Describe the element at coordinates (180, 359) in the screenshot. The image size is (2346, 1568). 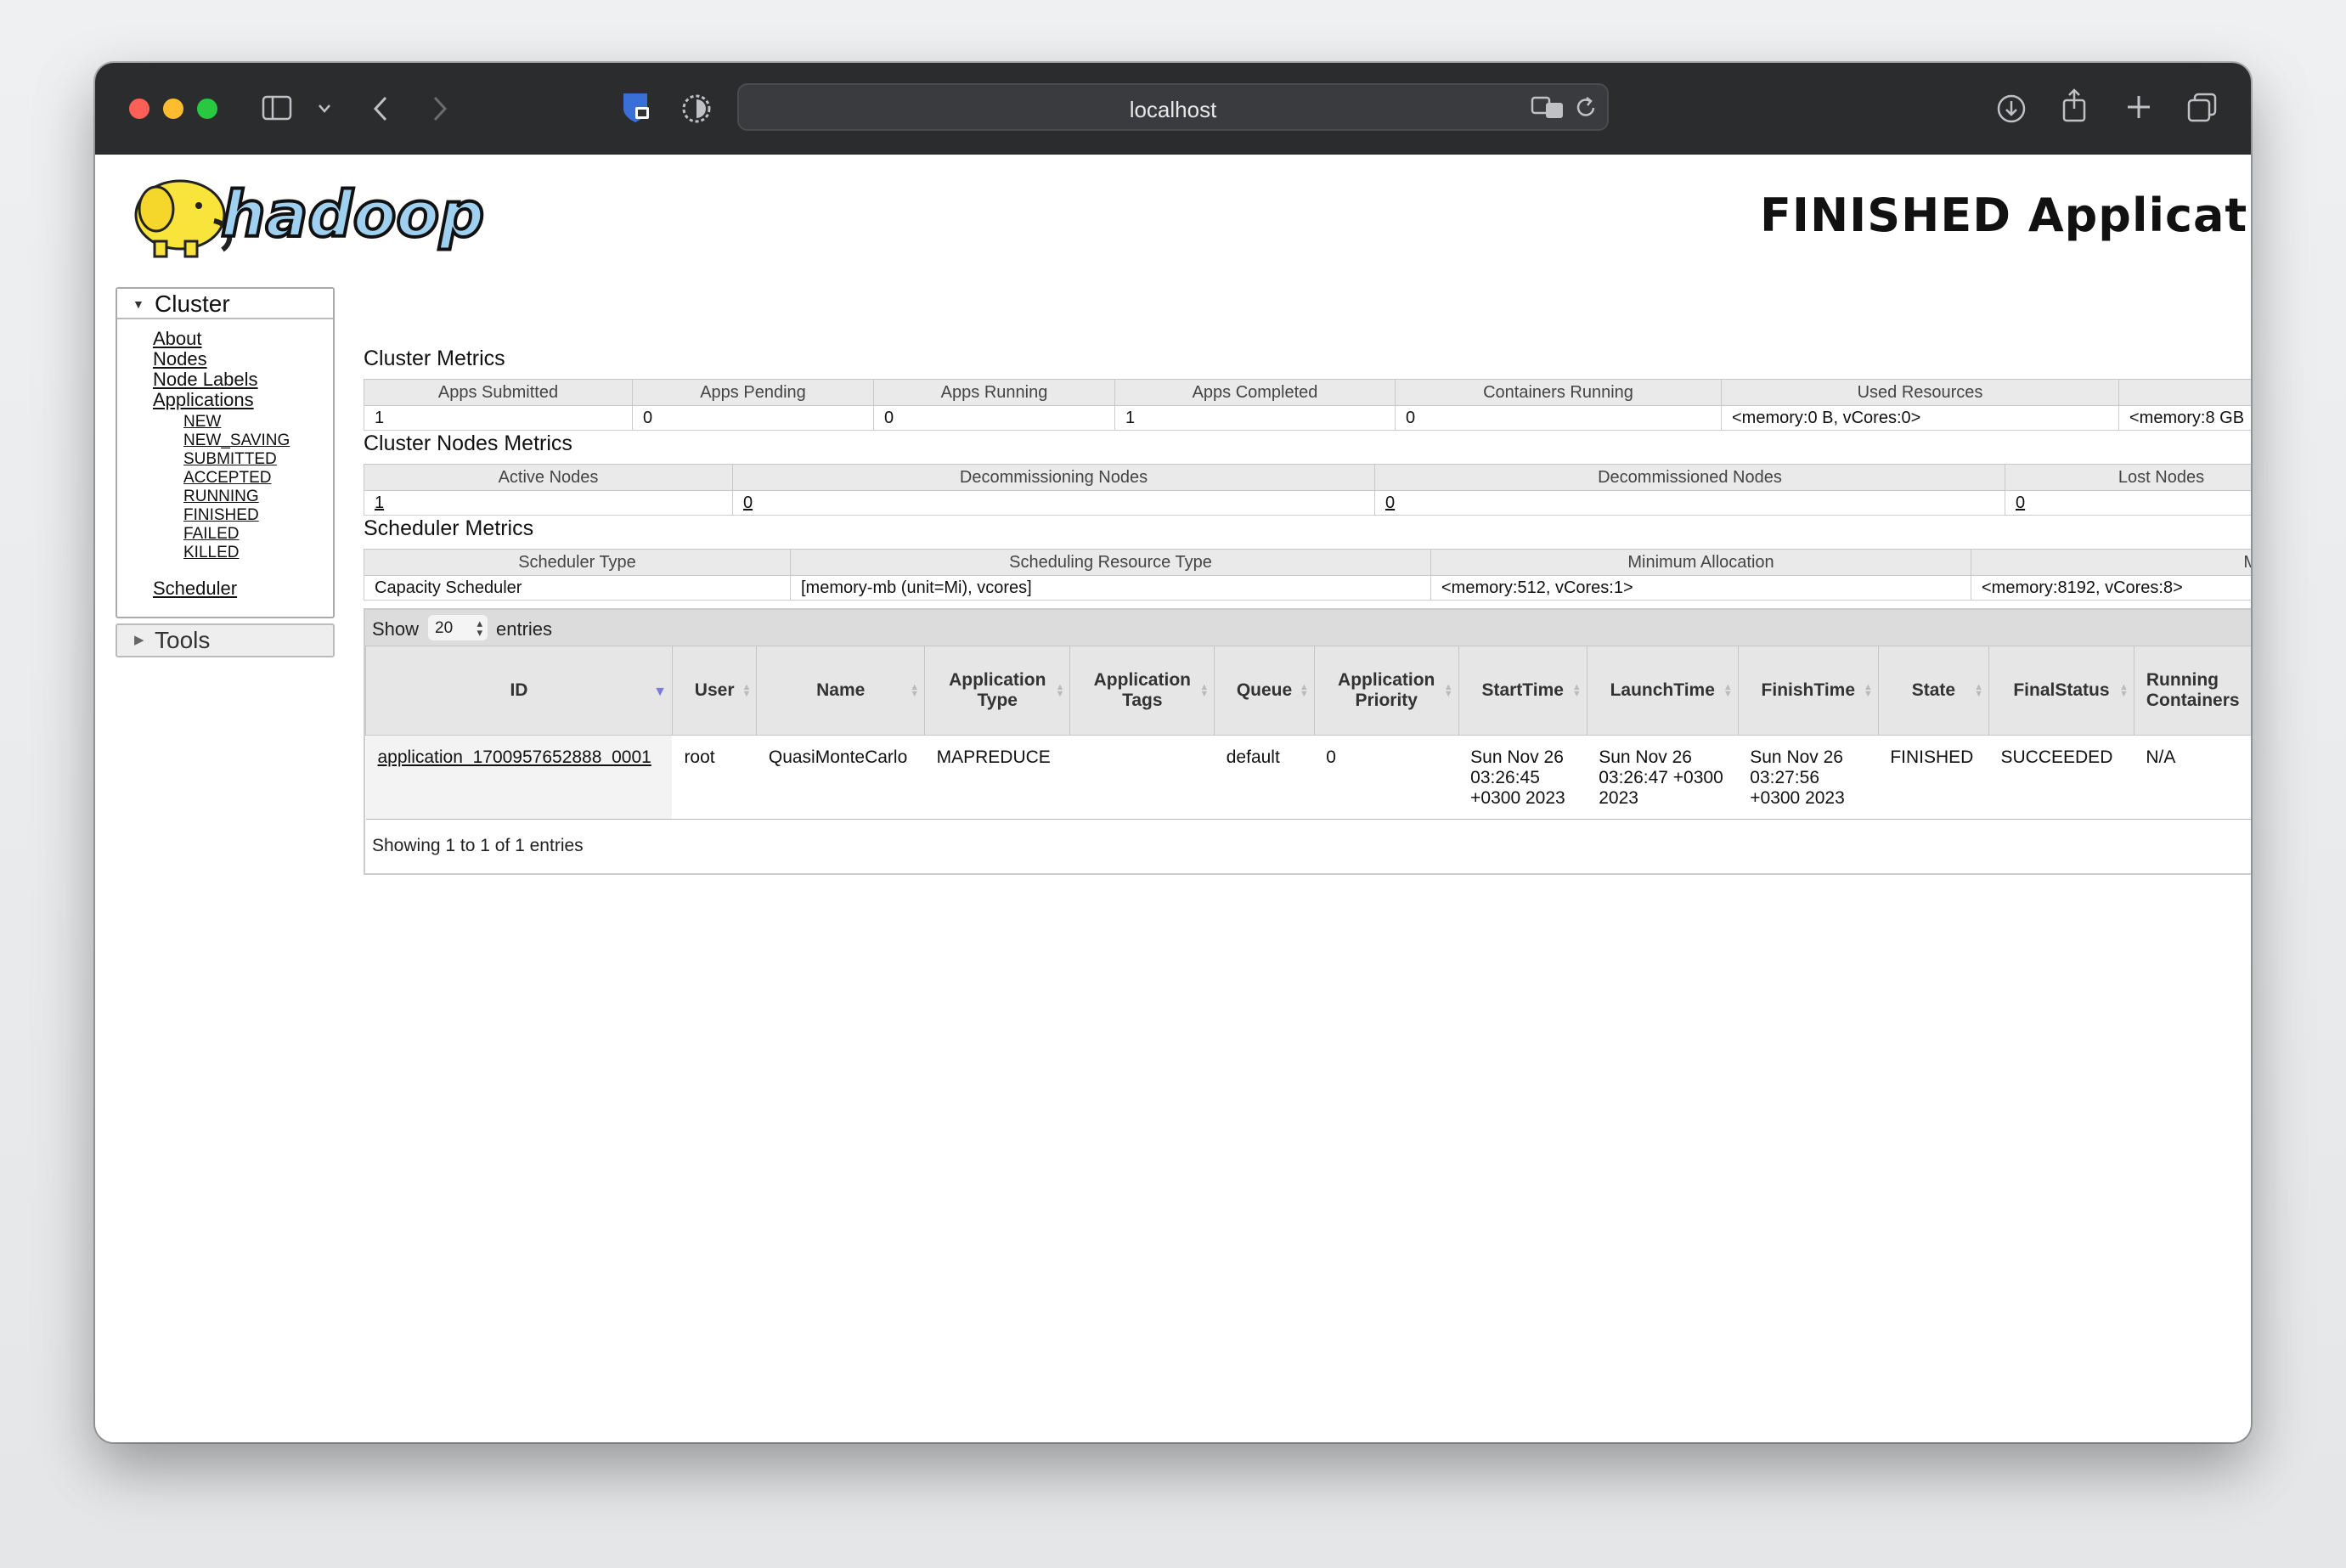
I see `nodes-link: Nodes` at that location.